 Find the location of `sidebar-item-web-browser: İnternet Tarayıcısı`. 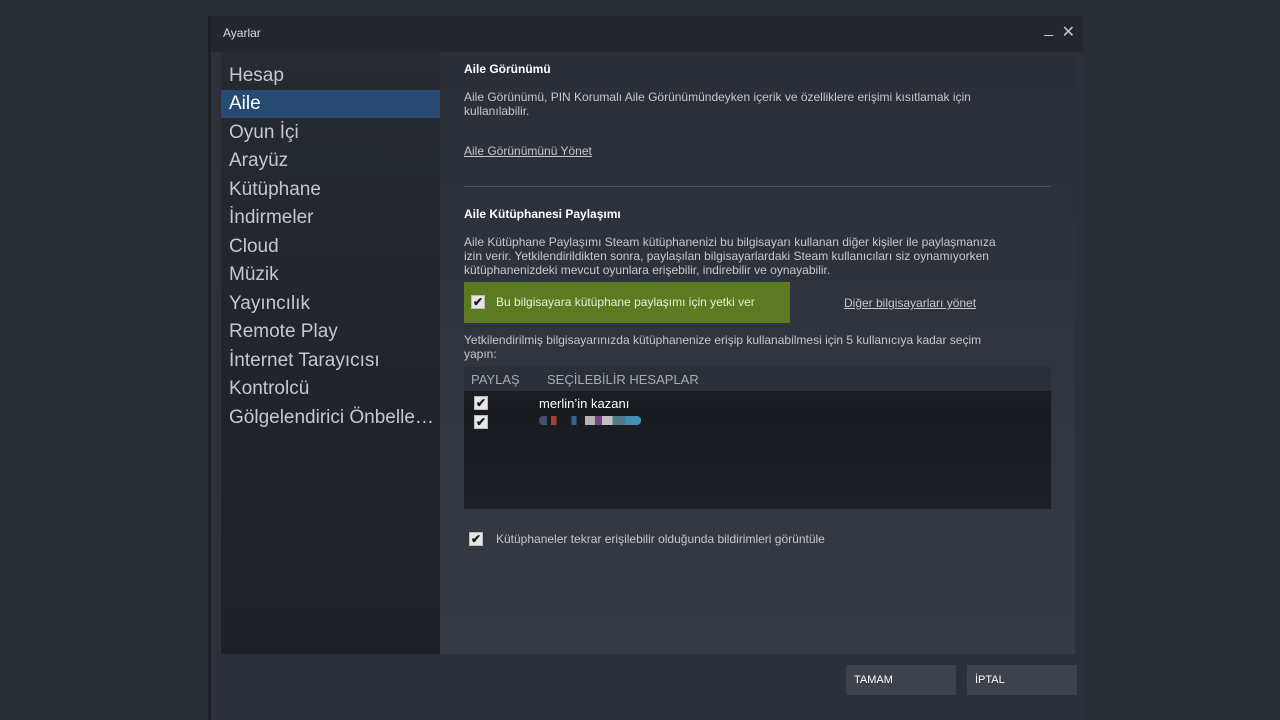

sidebar-item-web-browser: İnternet Tarayıcısı is located at coordinates (330, 361).